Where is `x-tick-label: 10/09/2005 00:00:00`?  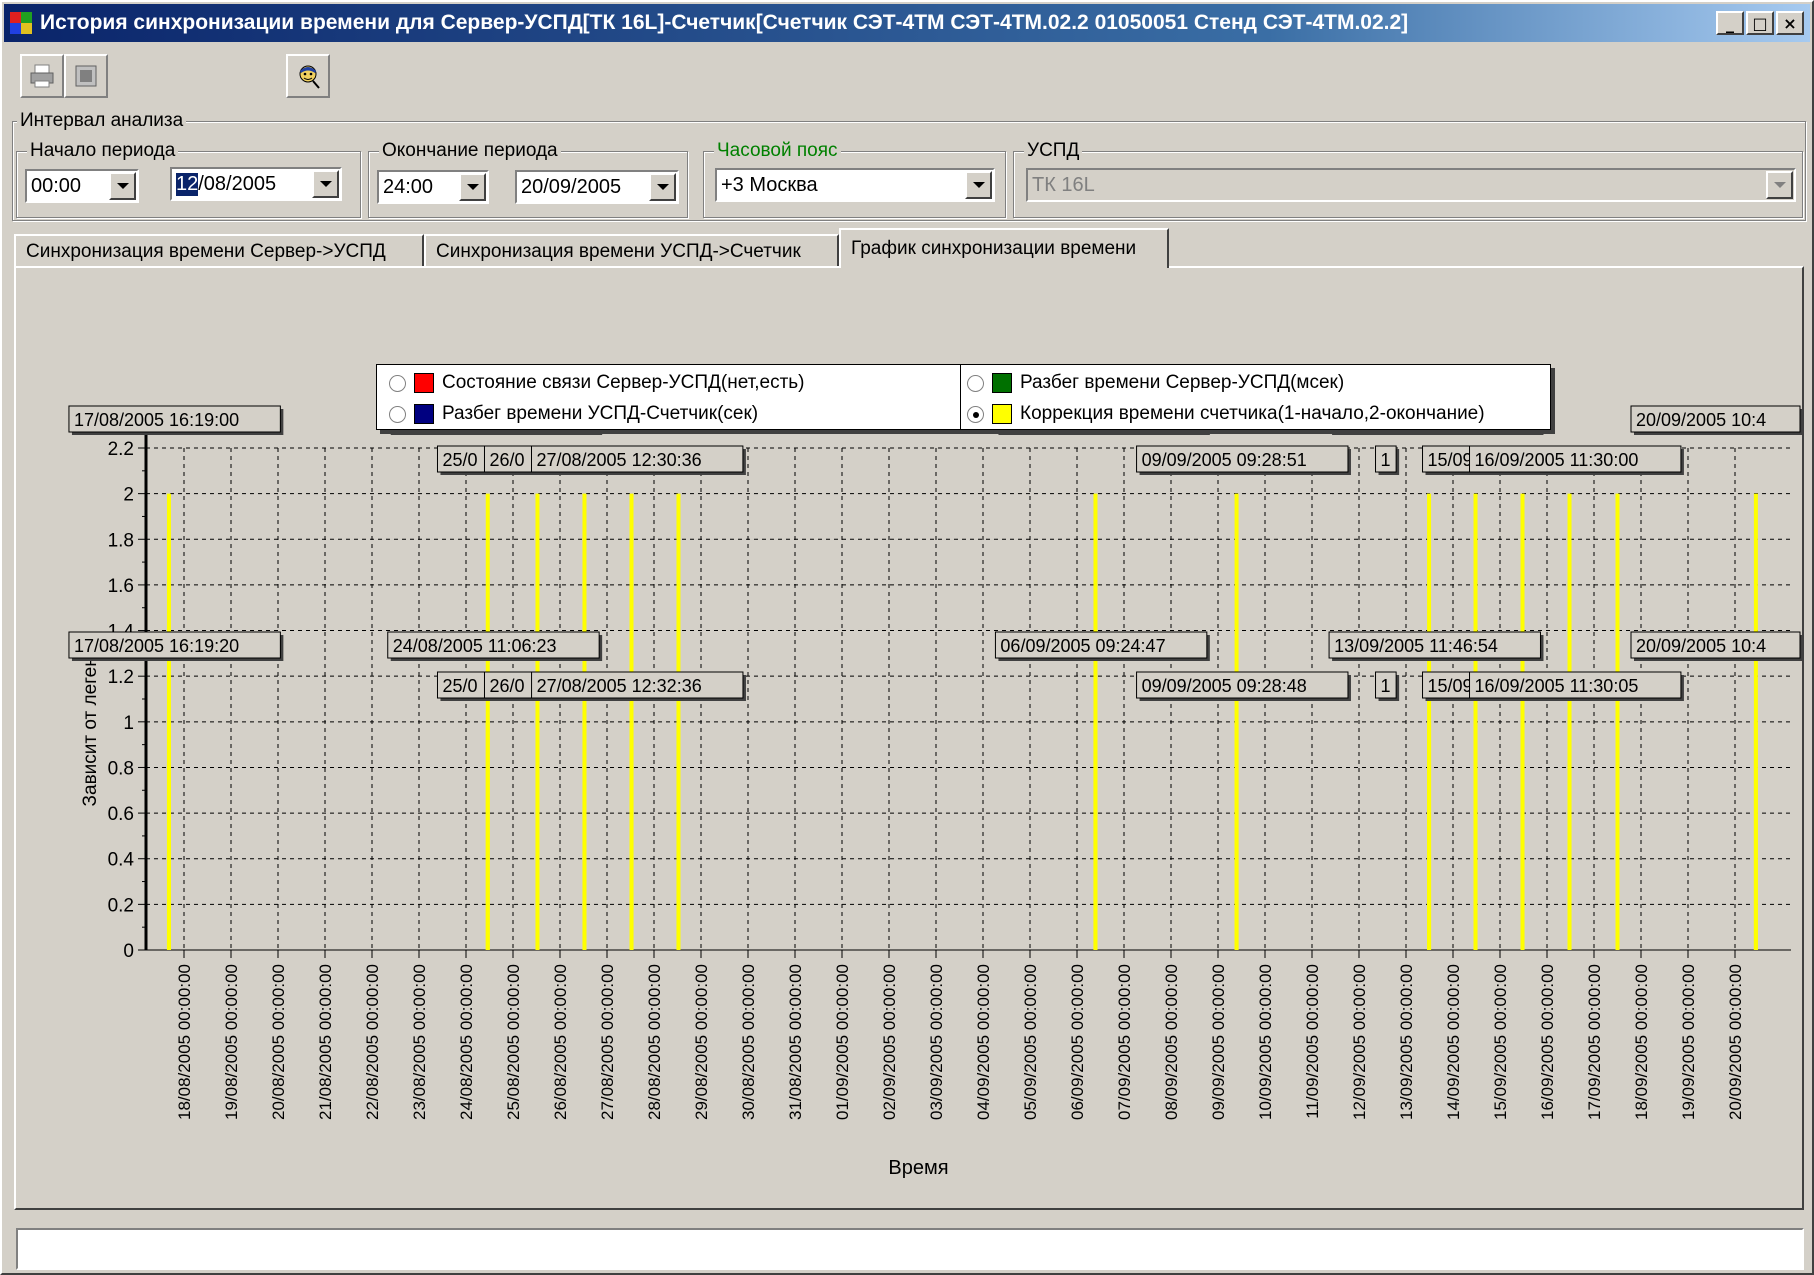
x-tick-label: 10/09/2005 00:00:00 is located at coordinates (1265, 1042).